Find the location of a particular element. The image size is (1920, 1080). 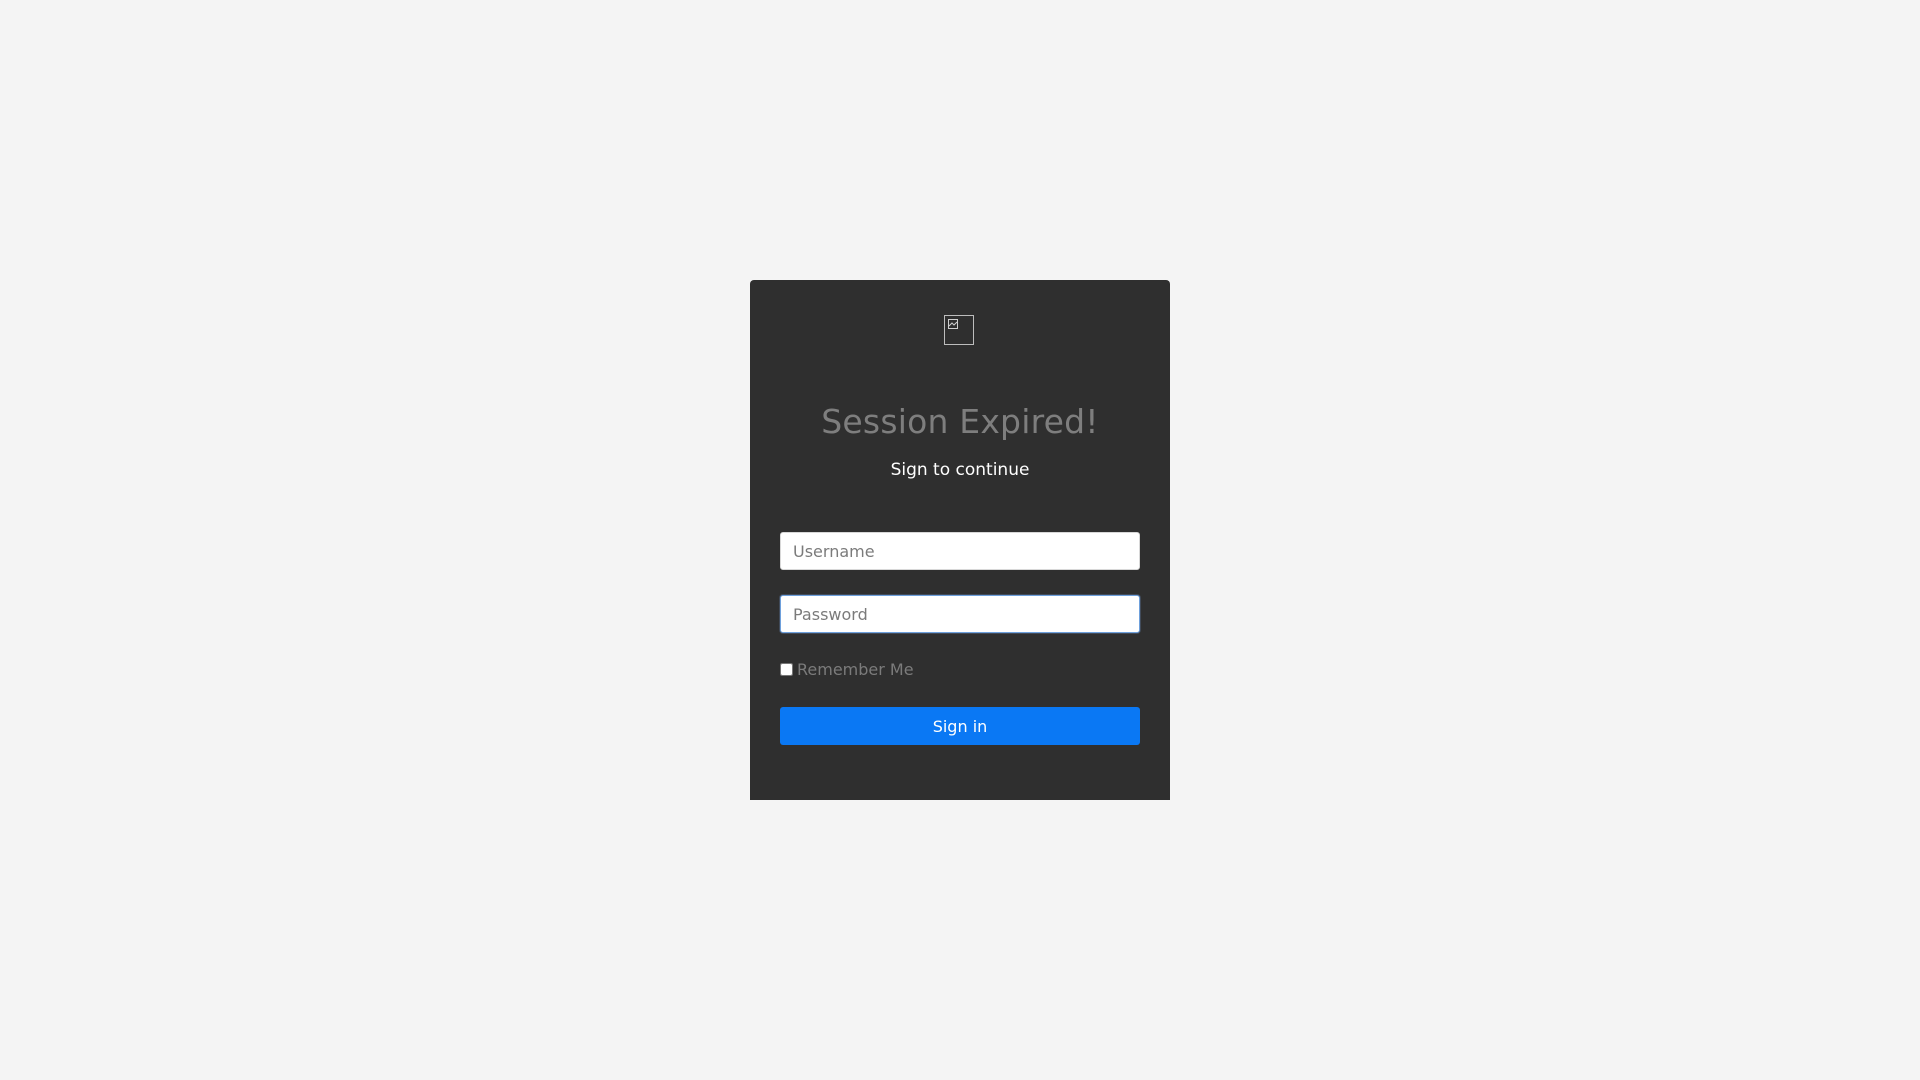

page-subtitle: Sign to continue is located at coordinates (960, 470).